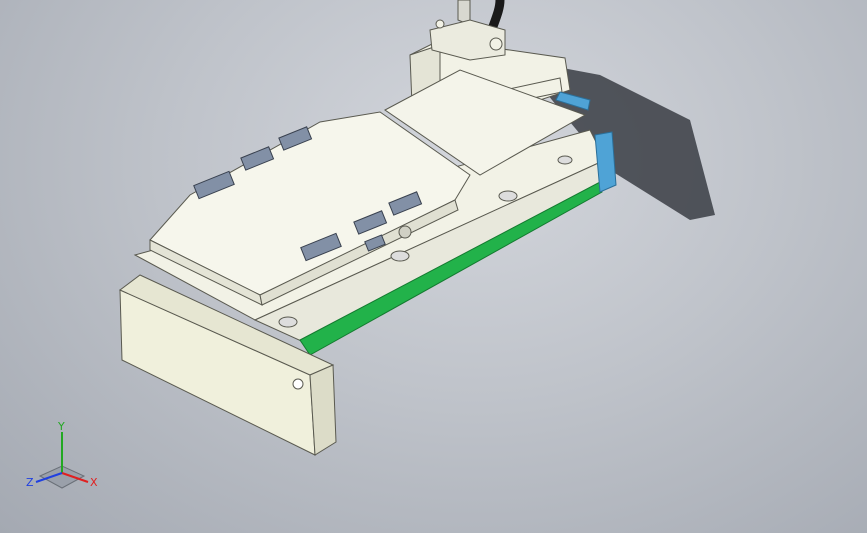  I want to click on x-axis-label: X, so click(94, 482).